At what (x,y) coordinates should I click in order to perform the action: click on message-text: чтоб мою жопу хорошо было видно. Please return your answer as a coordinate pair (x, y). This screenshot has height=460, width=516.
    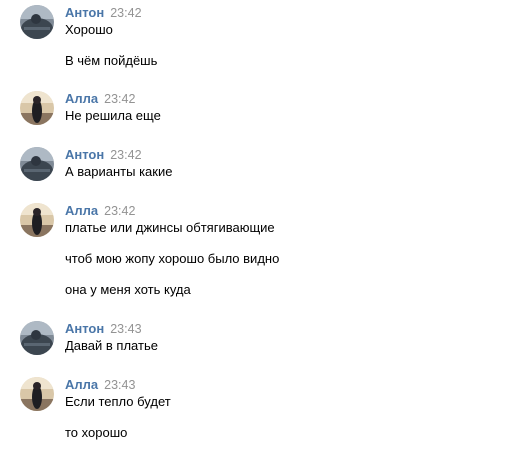
    Looking at the image, I should click on (172, 258).